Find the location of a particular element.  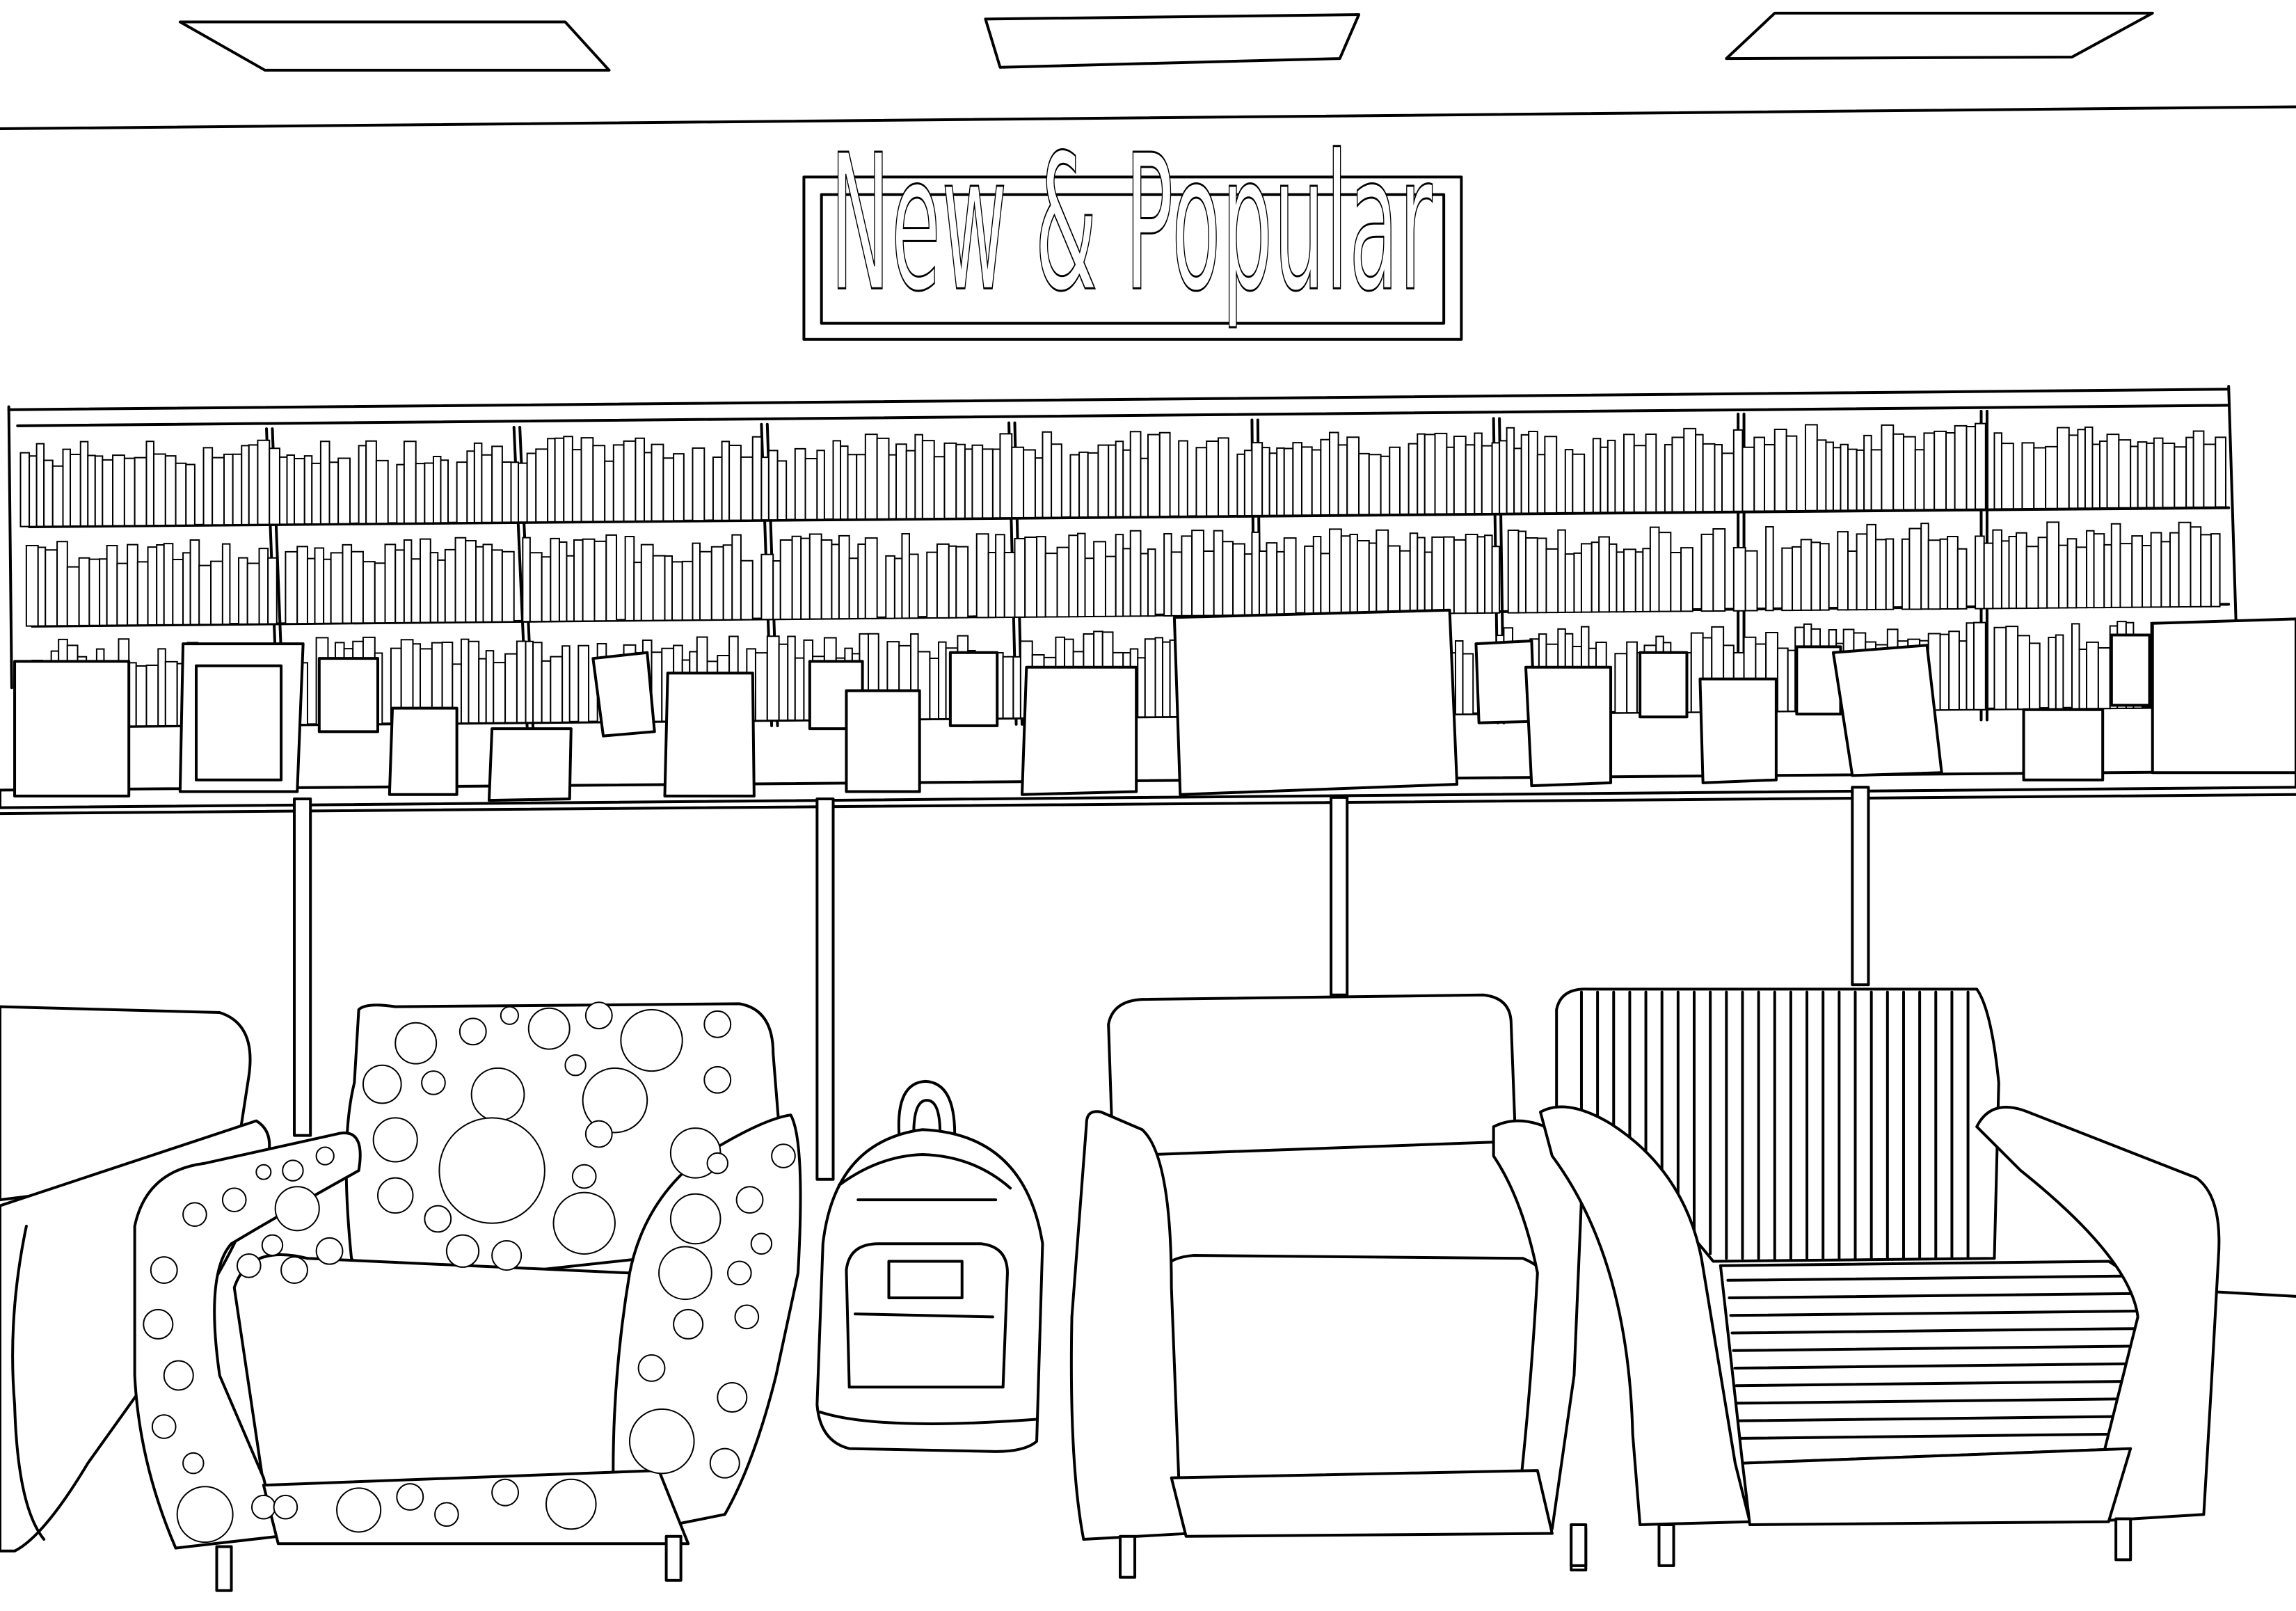

backpack is located at coordinates (930, 1266).